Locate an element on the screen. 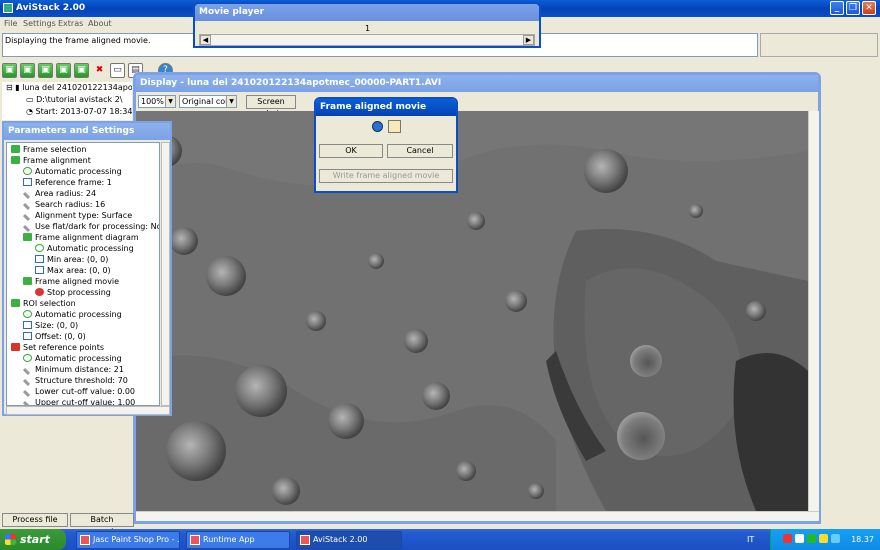 The width and height of the screenshot is (880, 550). settings-icon is located at coordinates (394, 126).